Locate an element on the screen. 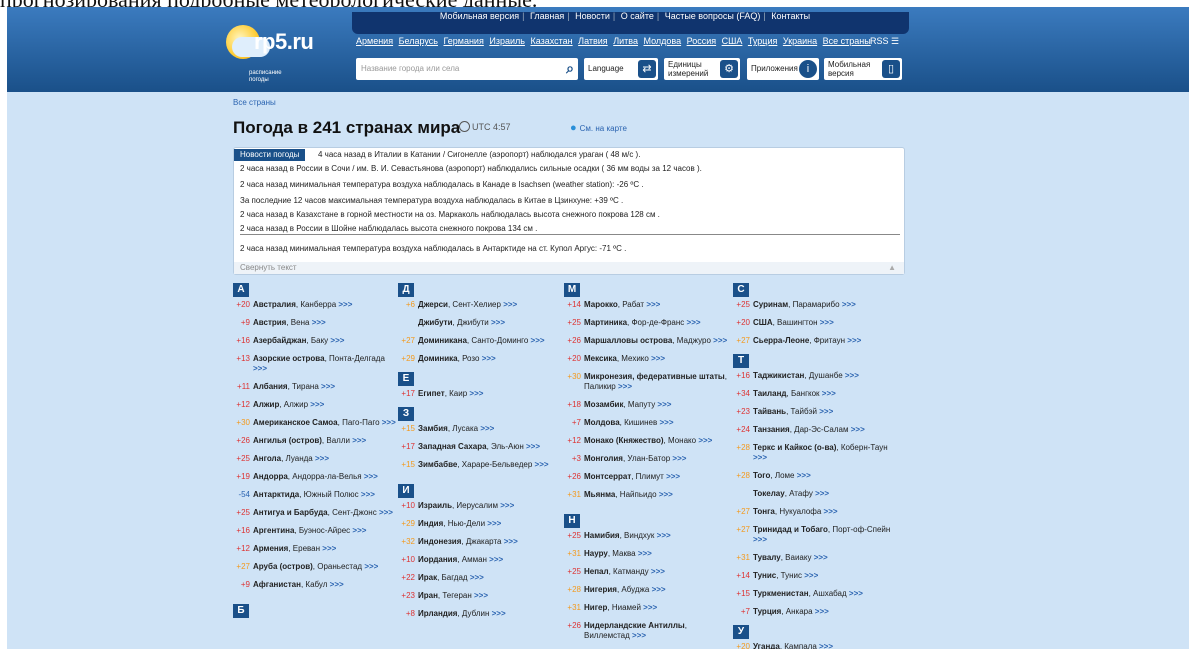  country-row: +27 Аруба (остров), Ораньестад >>> is located at coordinates (315, 567).